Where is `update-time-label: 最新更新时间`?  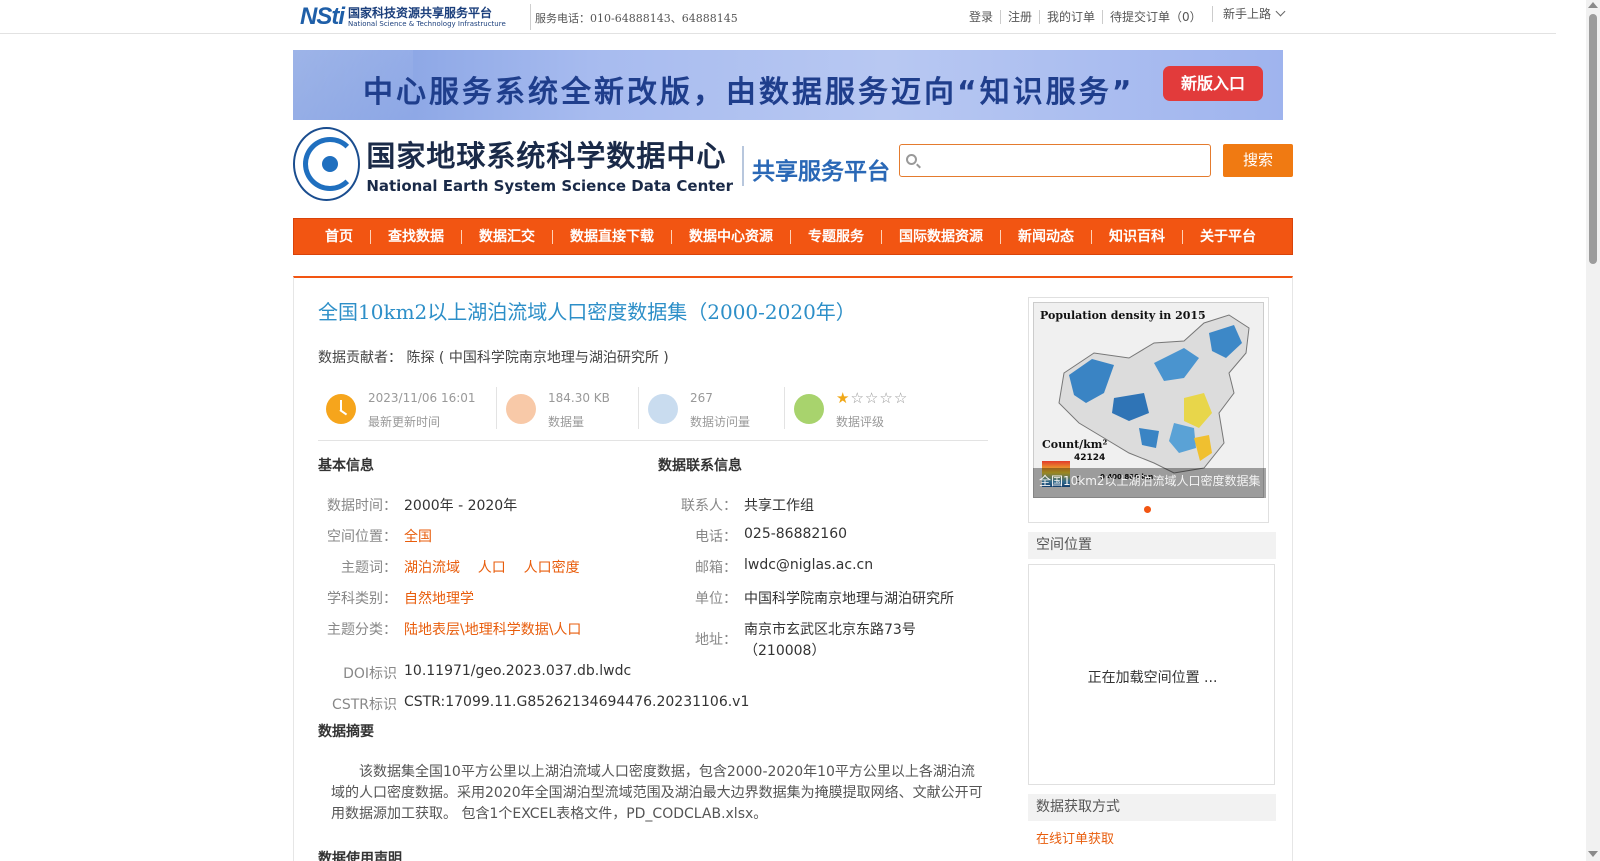
update-time-label: 最新更新时间 is located at coordinates (404, 422).